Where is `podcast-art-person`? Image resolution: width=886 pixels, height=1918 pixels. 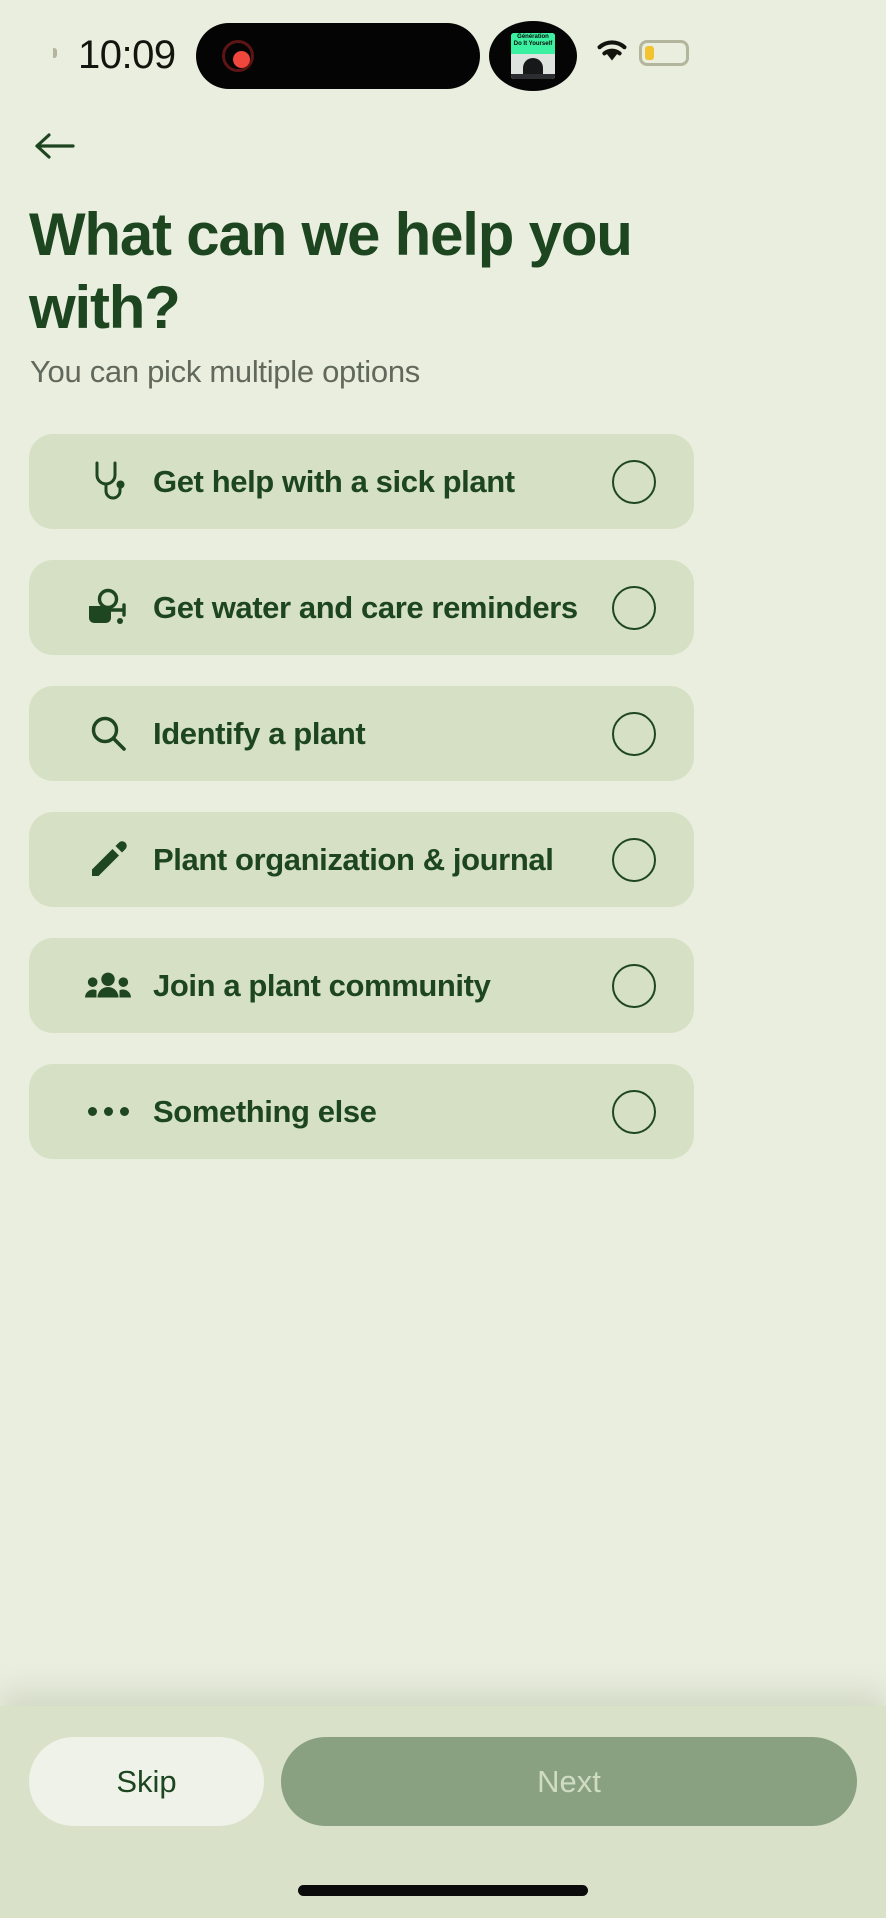 podcast-art-person is located at coordinates (533, 66).